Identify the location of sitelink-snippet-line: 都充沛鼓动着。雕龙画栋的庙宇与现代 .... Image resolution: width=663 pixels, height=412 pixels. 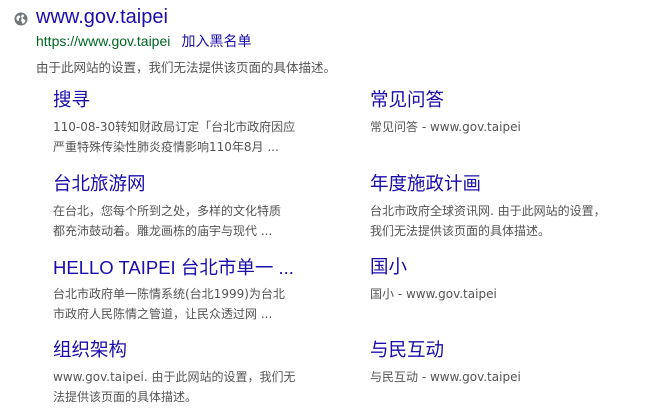
(163, 231).